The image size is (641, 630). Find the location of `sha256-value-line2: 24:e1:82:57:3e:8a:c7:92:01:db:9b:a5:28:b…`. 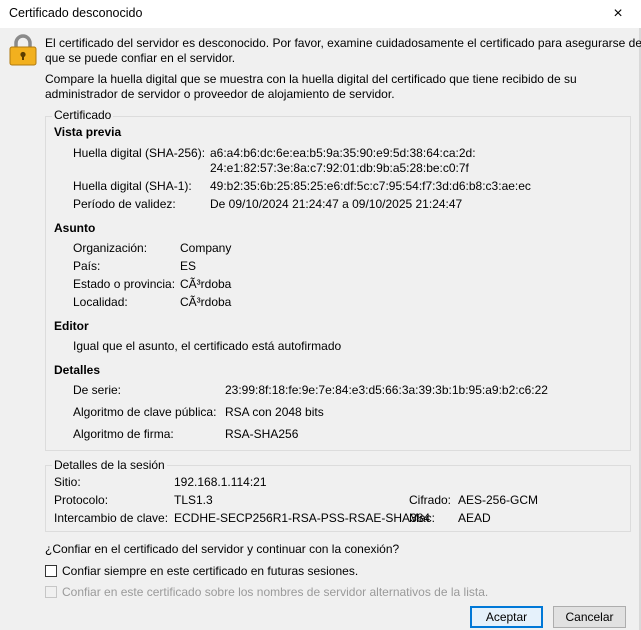

sha256-value-line2: 24:e1:82:57:3e:8a:c7:92:01:db:9b:a5:28:b… is located at coordinates (339, 168).